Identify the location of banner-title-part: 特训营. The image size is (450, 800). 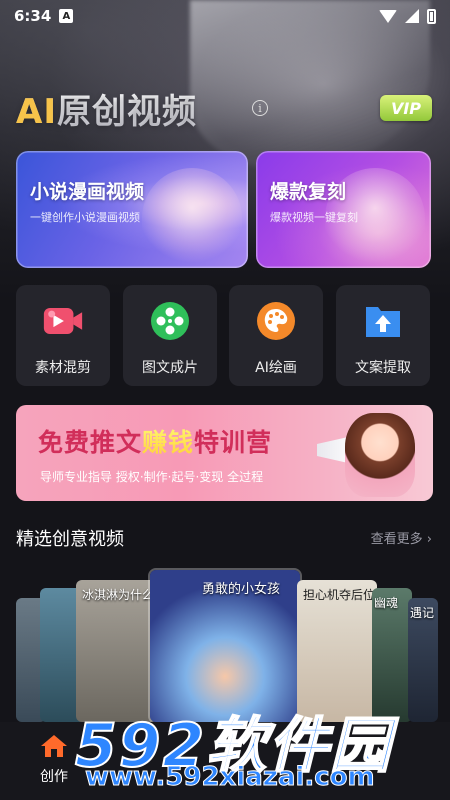
(233, 442).